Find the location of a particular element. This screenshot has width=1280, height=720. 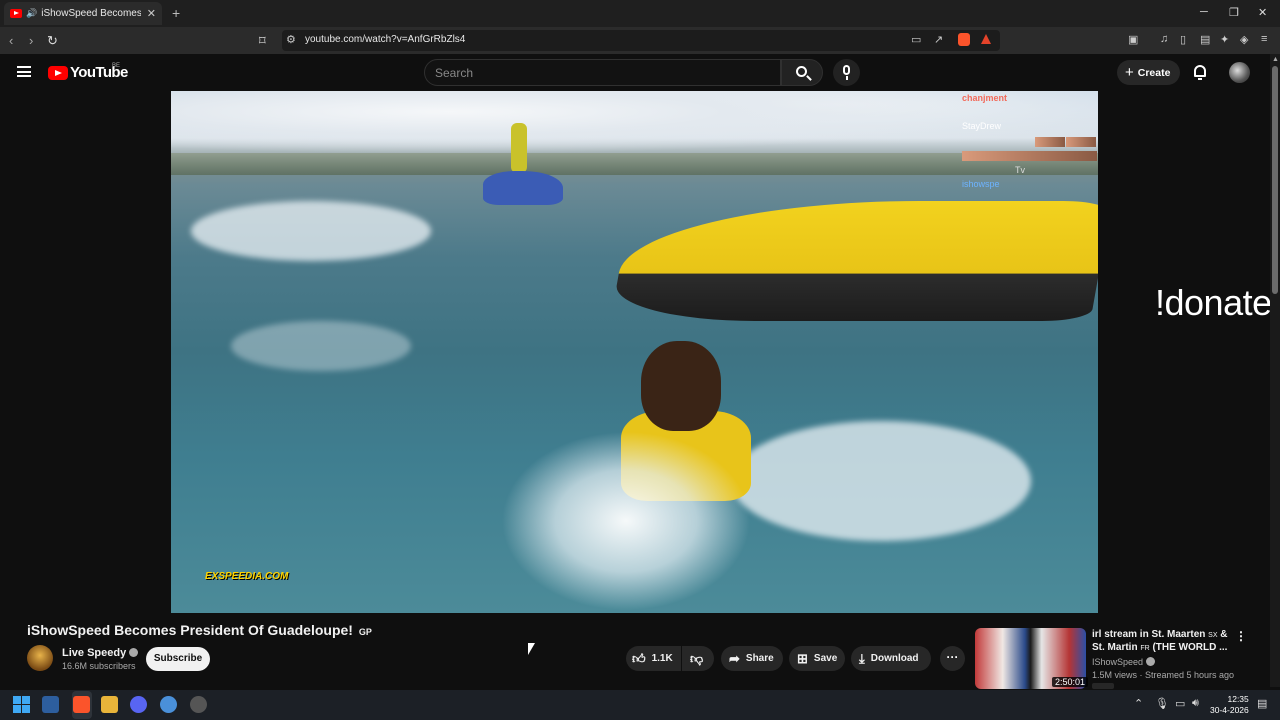

recommended-badge is located at coordinates (1103, 686).